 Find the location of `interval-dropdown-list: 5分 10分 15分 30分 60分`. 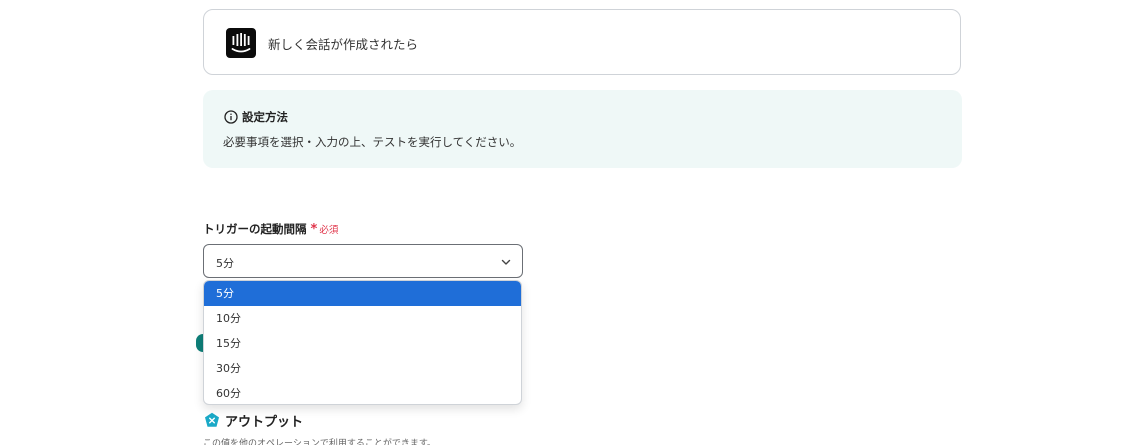

interval-dropdown-list: 5分 10分 15分 30分 60分 is located at coordinates (362, 342).